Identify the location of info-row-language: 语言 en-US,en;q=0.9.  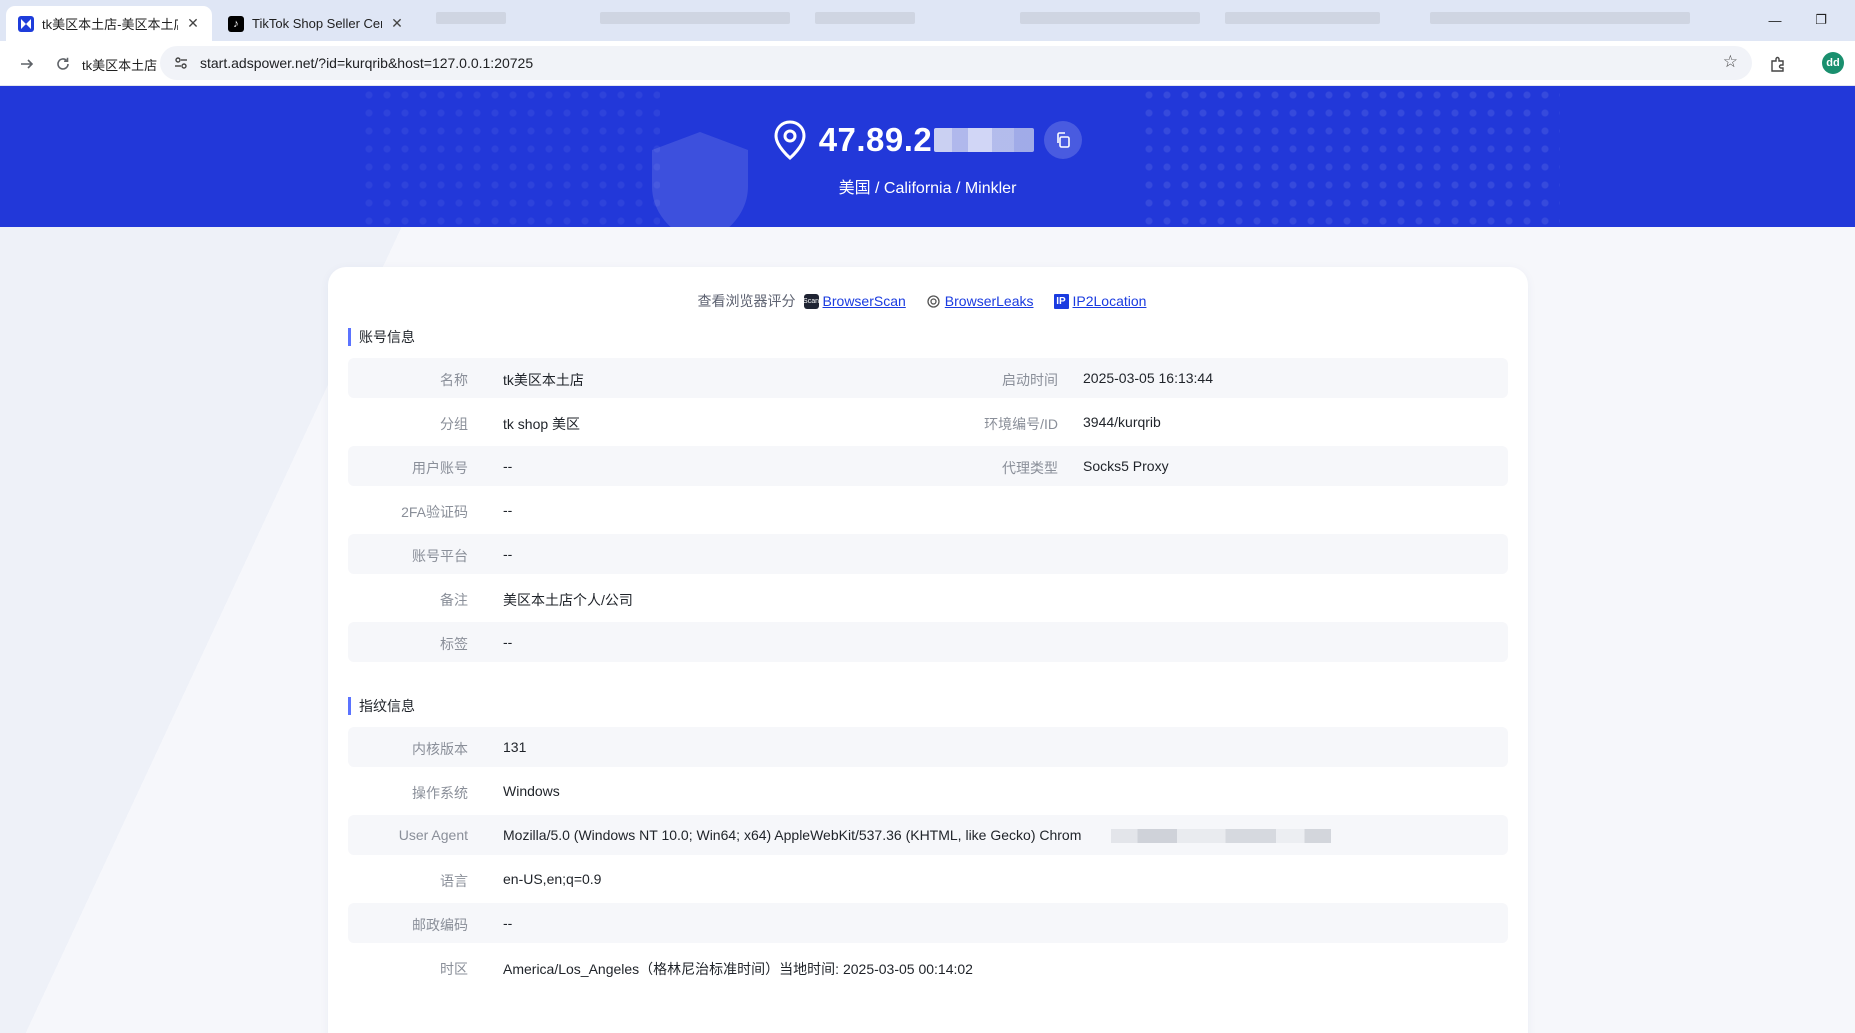
(928, 879).